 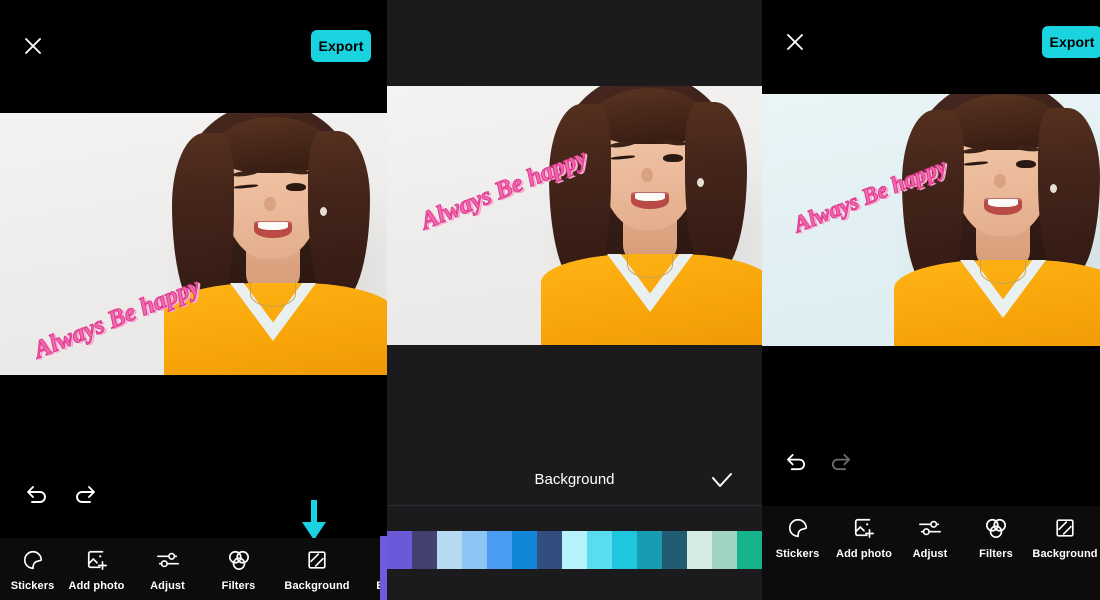 What do you see at coordinates (574, 505) in the screenshot?
I see `sheet-divider` at bounding box center [574, 505].